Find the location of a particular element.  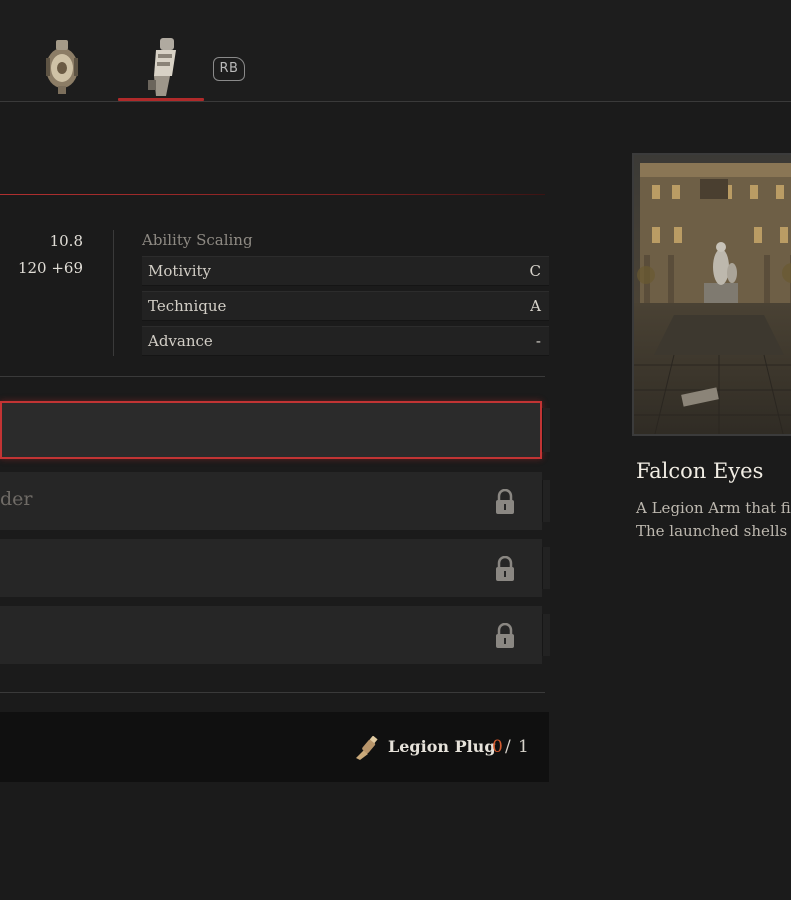

slots-divider is located at coordinates (272, 692).